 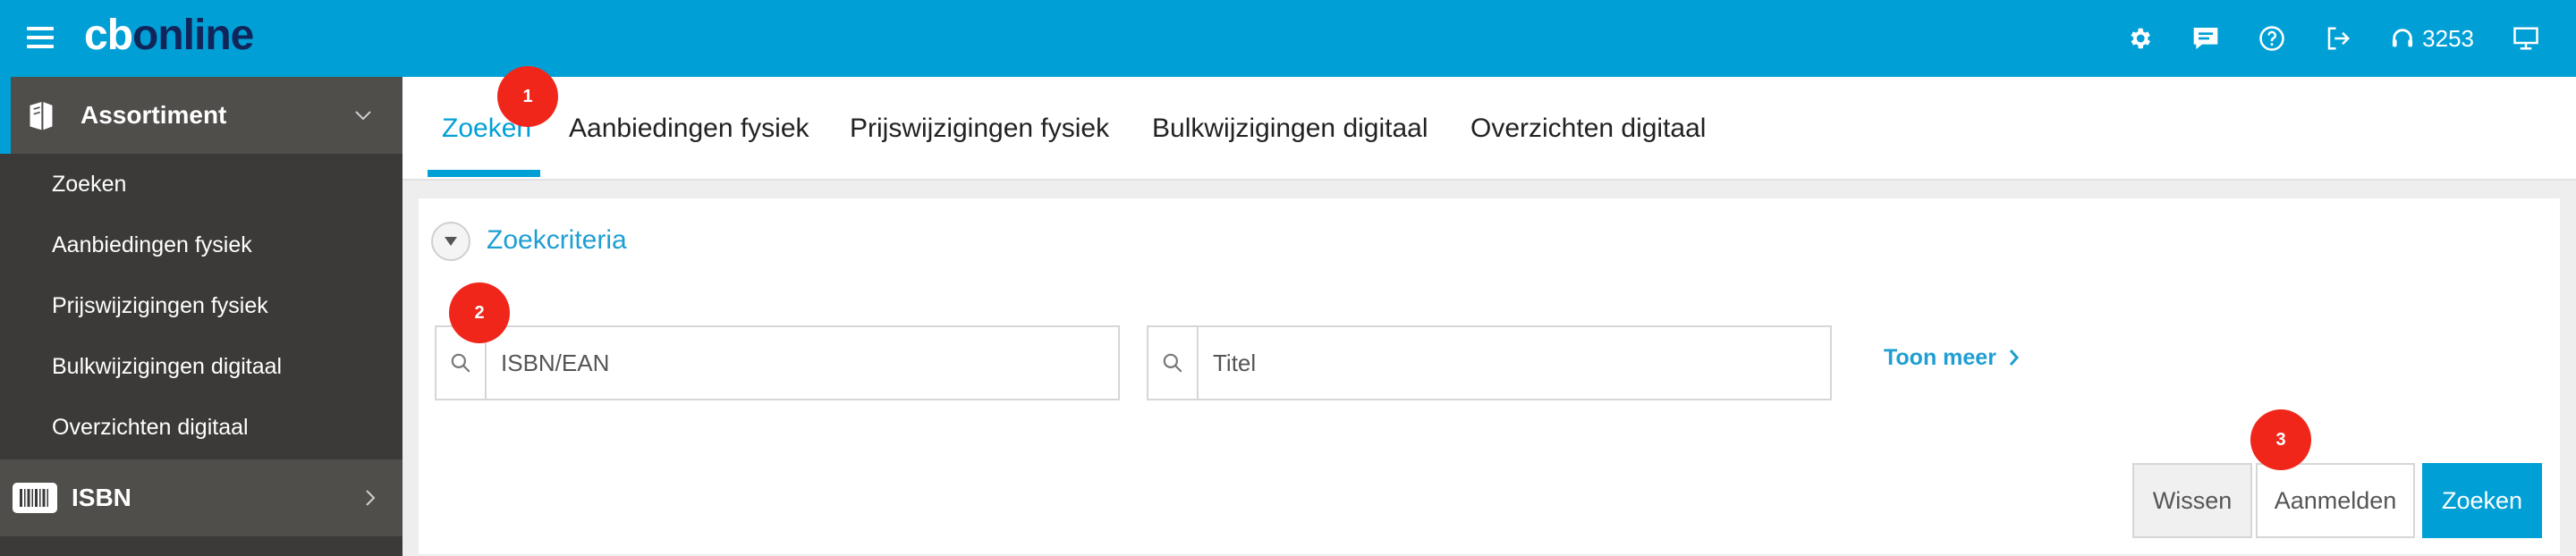 I want to click on sidebar-item-prijswijzigingen-fysiek: Prijswijzigingen fysiek, so click(x=201, y=305).